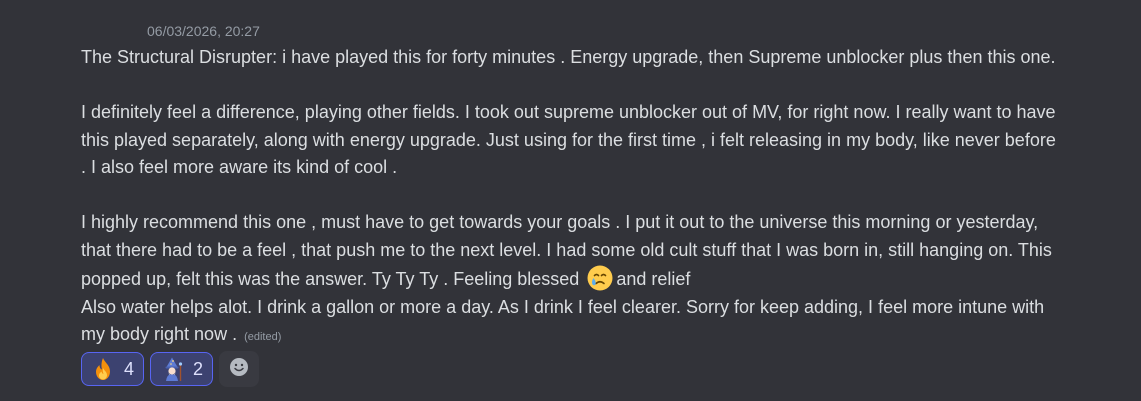  I want to click on crying-face-emoji-icon, so click(600, 278).